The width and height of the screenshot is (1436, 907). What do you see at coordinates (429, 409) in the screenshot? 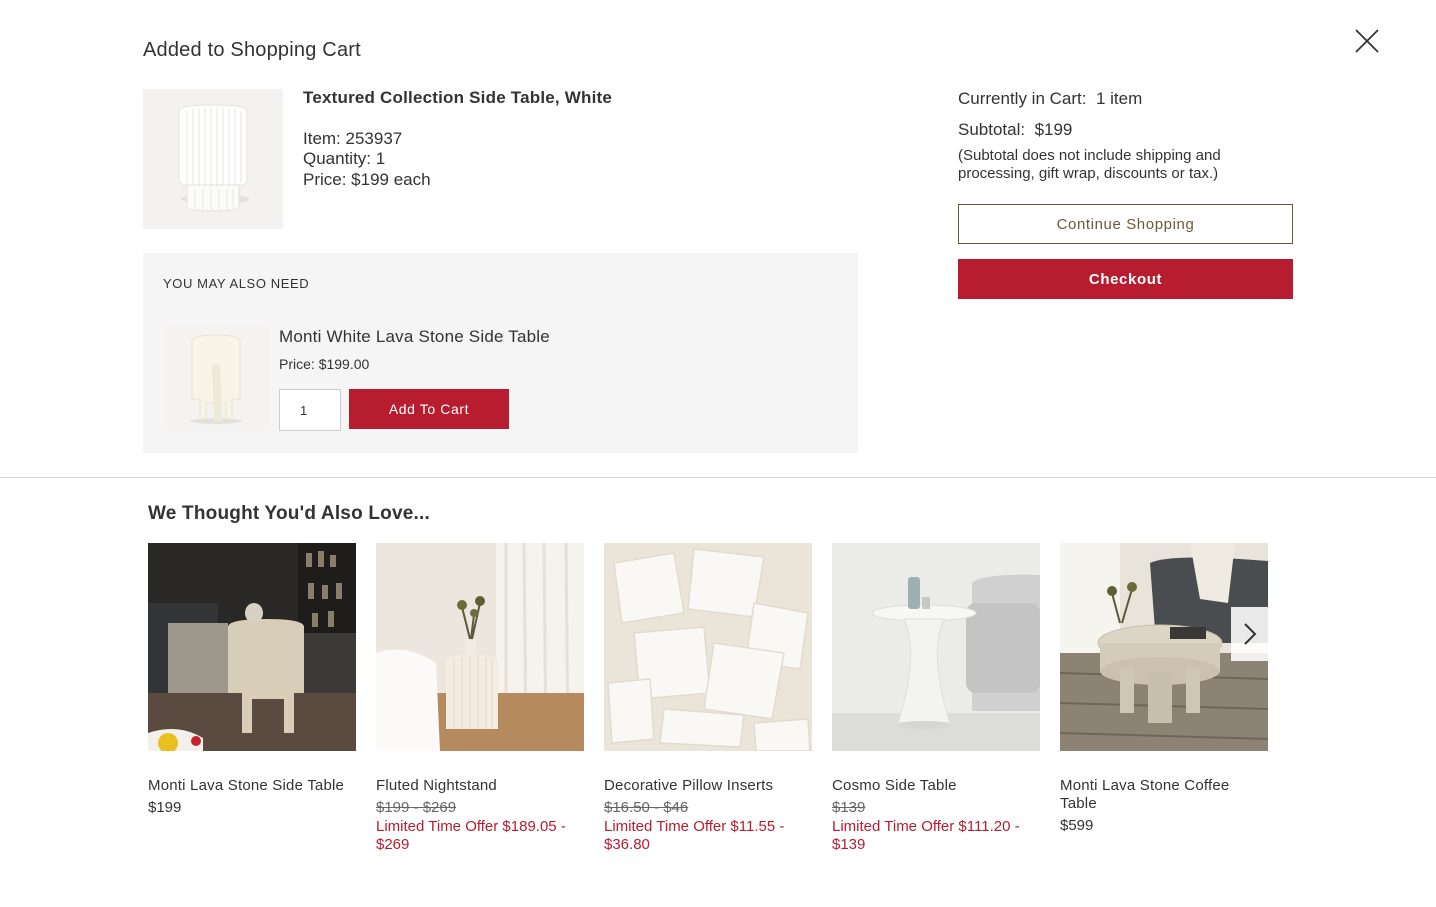
I see `add-to-cart-button: Add To Cart` at bounding box center [429, 409].